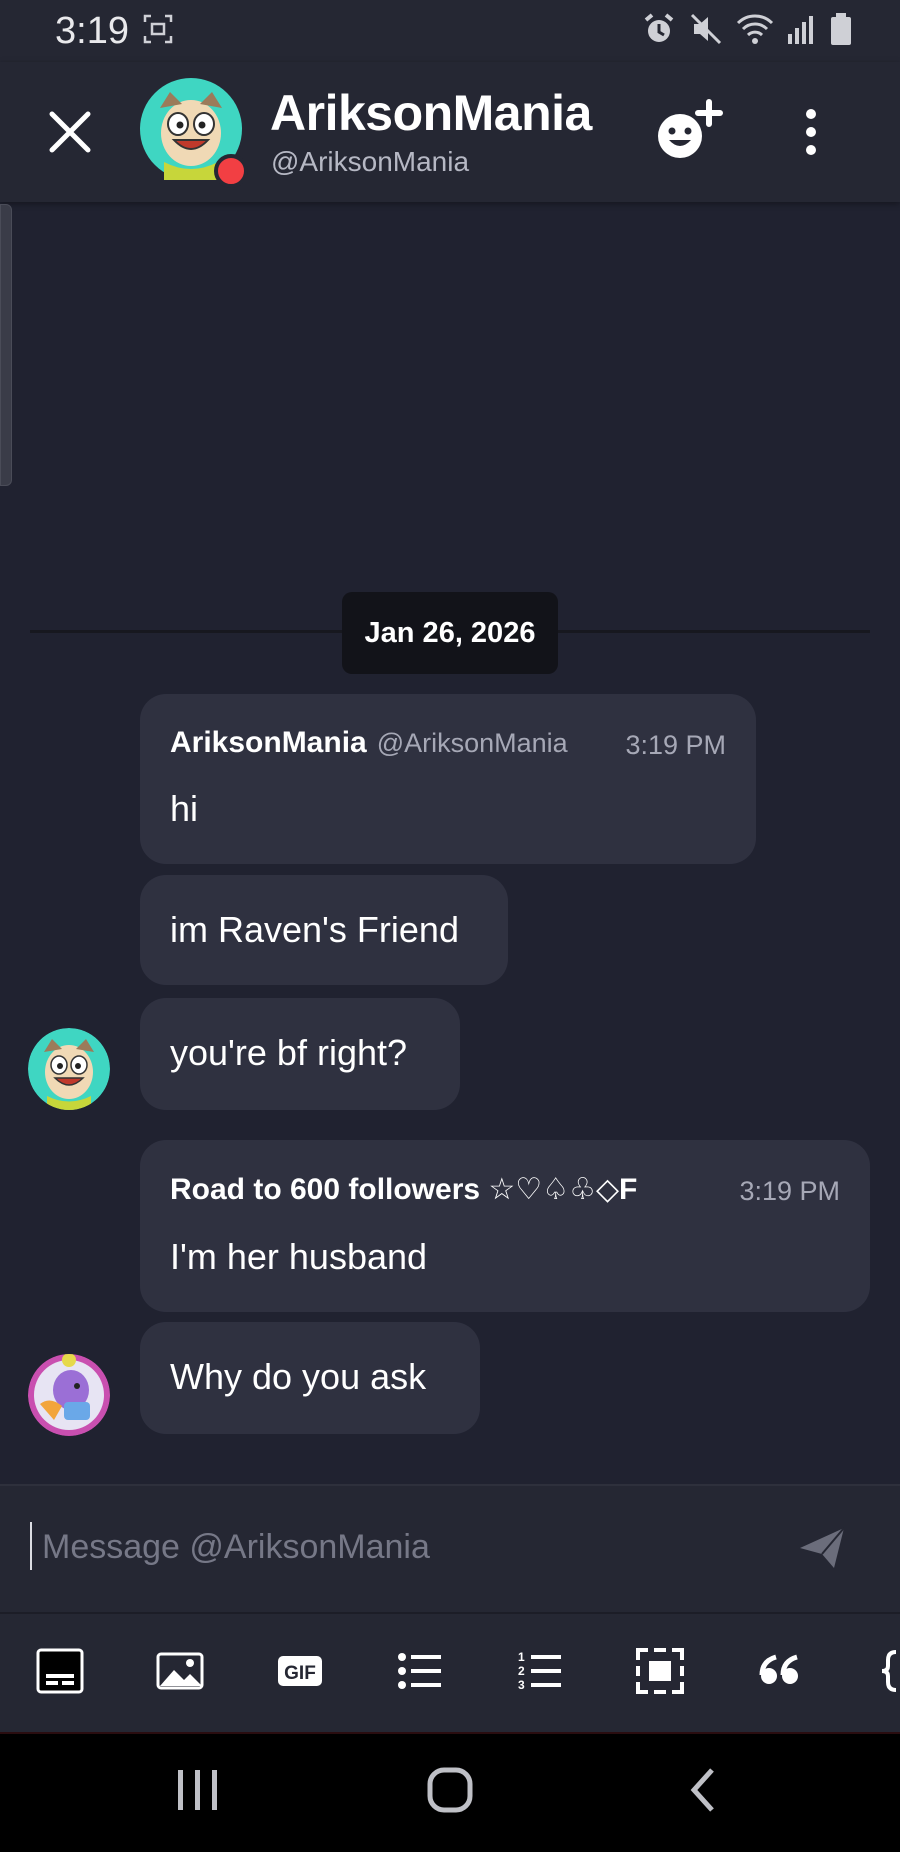 The image size is (900, 1852). What do you see at coordinates (659, 27) in the screenshot?
I see `alarm-icon` at bounding box center [659, 27].